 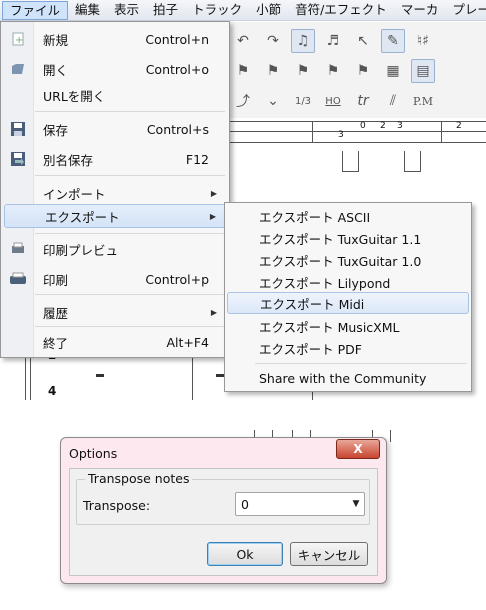 What do you see at coordinates (333, 41) in the screenshot?
I see `voice-icon: ♬` at bounding box center [333, 41].